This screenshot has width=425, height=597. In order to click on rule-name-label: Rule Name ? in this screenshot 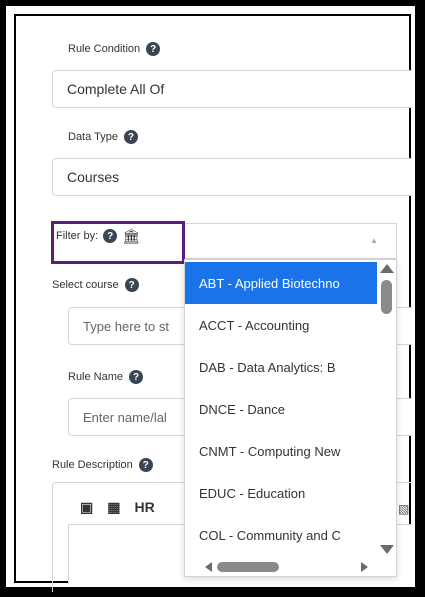, I will do `click(106, 377)`.